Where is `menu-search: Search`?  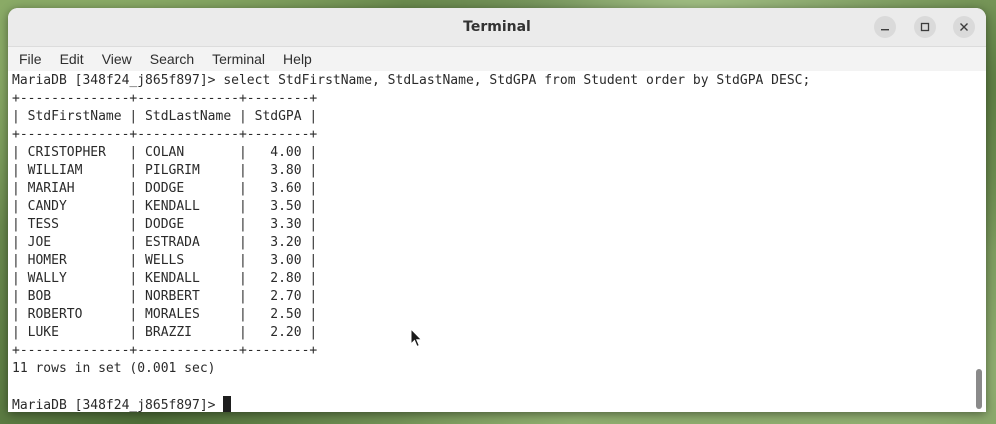
menu-search: Search is located at coordinates (172, 59).